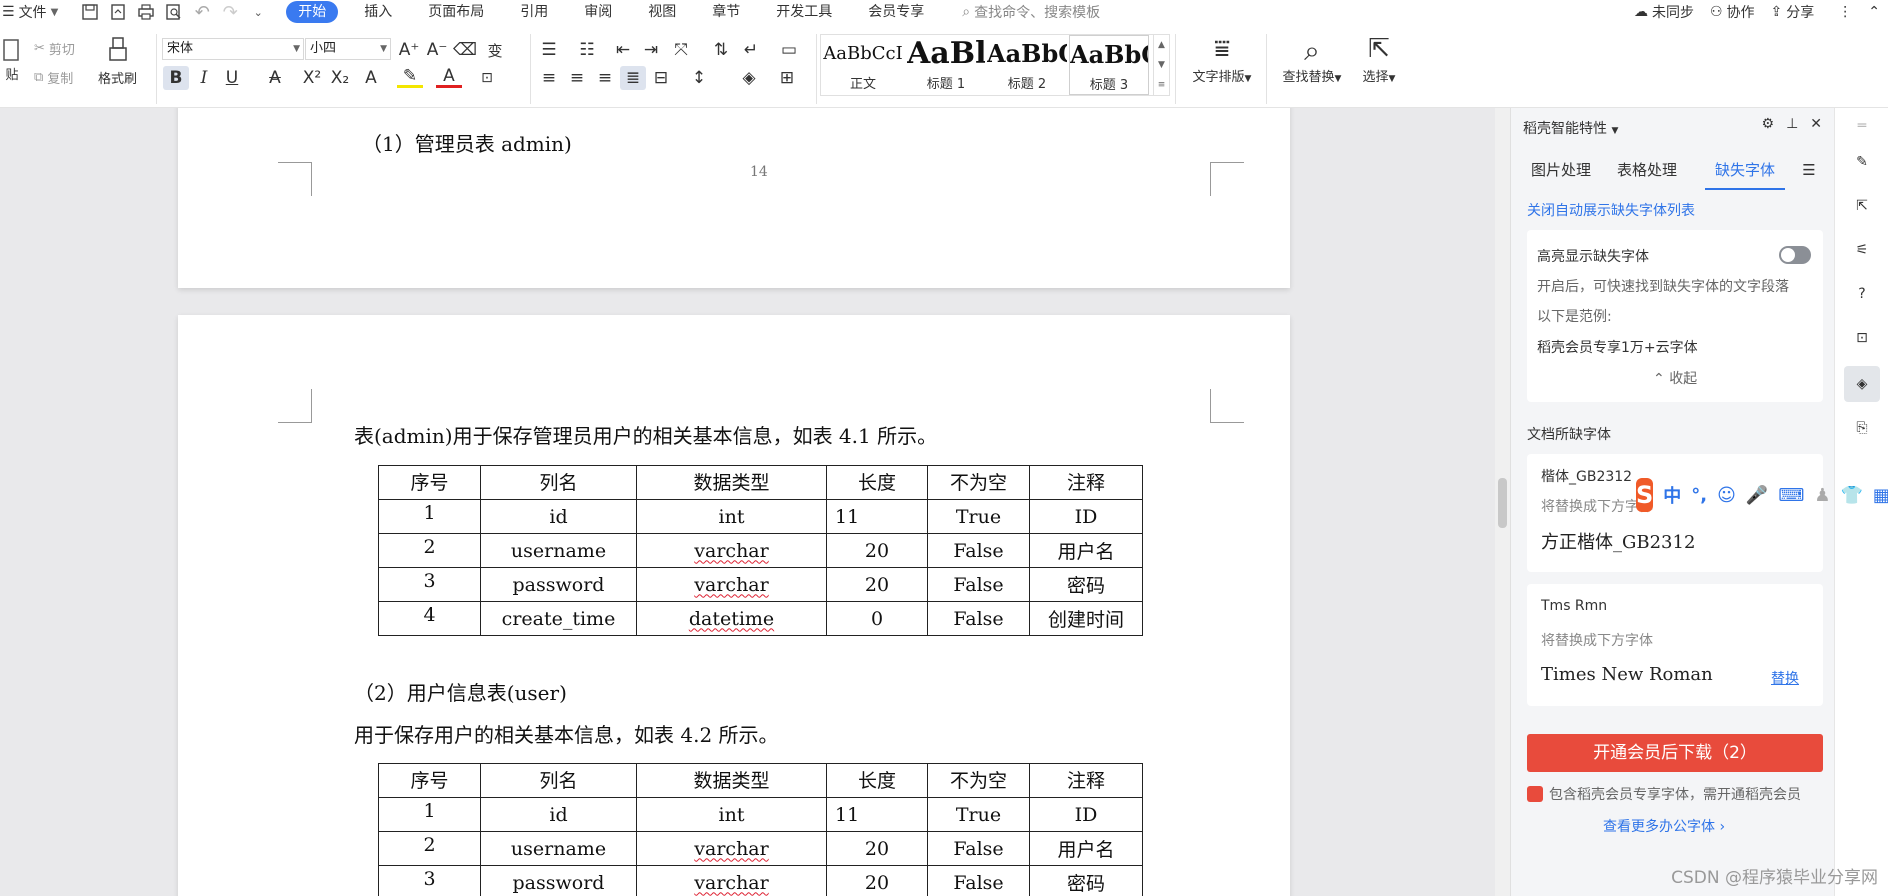  What do you see at coordinates (787, 78) in the screenshot?
I see `borders-icon: ⊞` at bounding box center [787, 78].